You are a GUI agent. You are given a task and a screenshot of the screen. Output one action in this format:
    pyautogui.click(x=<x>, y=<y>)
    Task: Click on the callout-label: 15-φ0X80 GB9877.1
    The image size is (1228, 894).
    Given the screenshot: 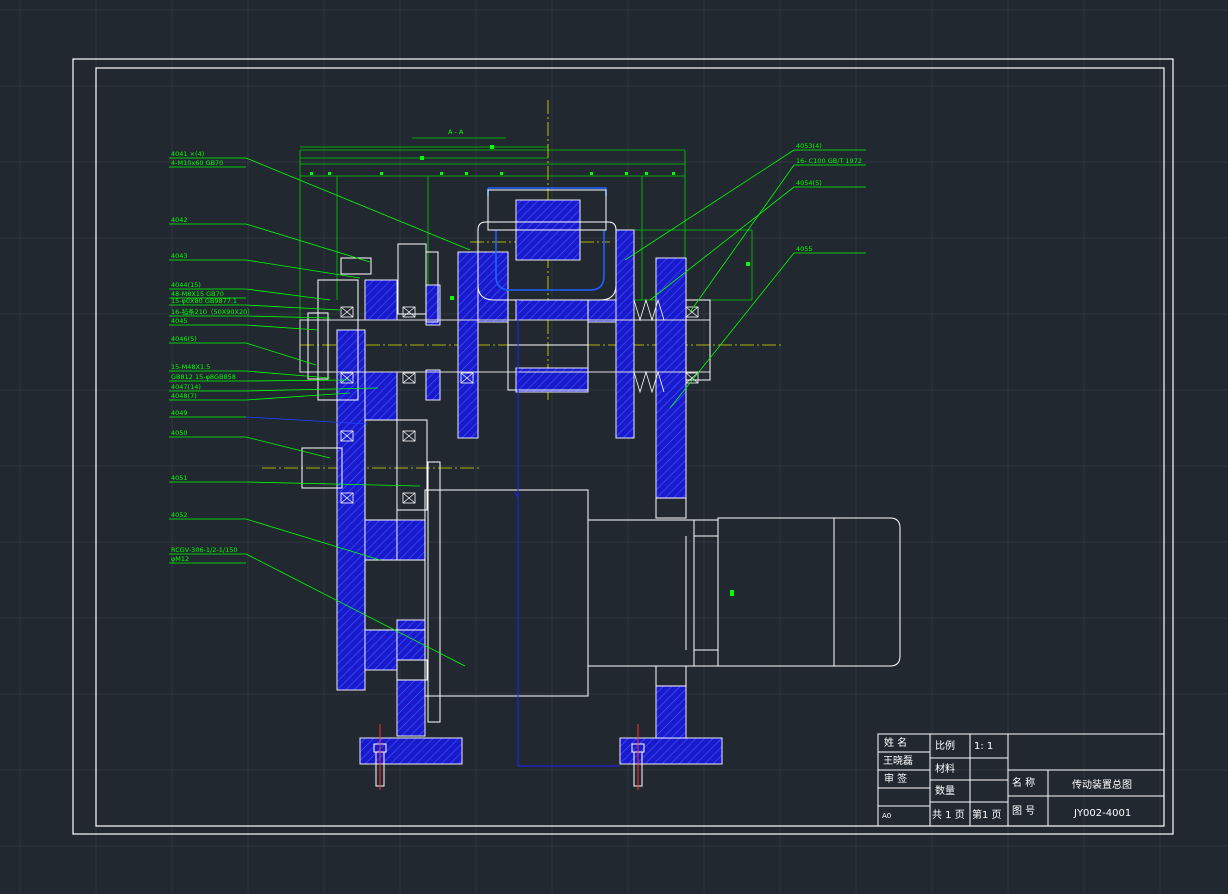 What is the action you would take?
    pyautogui.click(x=204, y=301)
    